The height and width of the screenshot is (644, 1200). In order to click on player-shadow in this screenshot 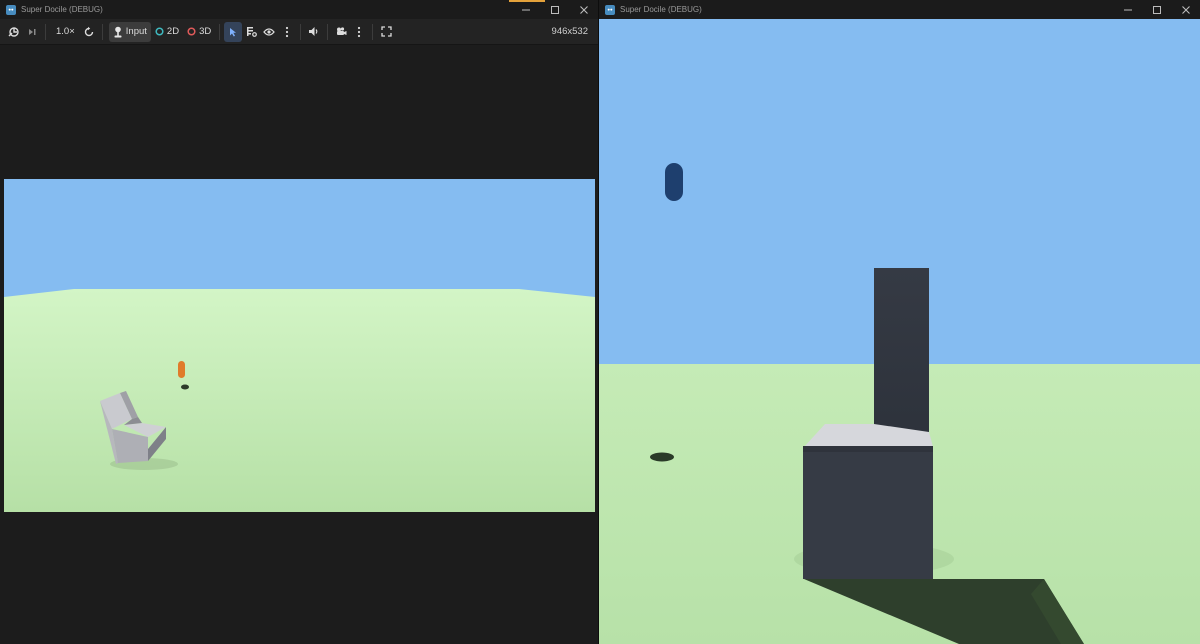, I will do `click(185, 387)`.